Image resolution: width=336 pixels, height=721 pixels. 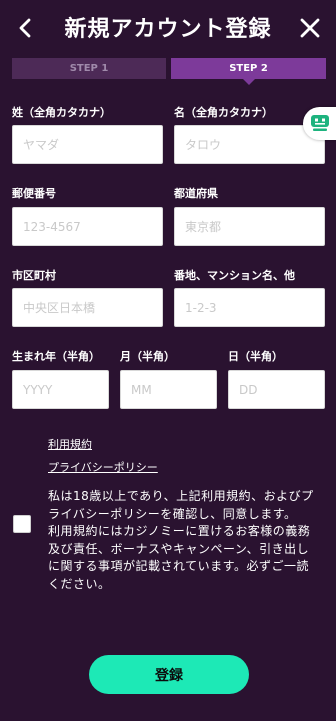 What do you see at coordinates (61, 112) in the screenshot?
I see `last-name-label: 姓（全角カタカナ）` at bounding box center [61, 112].